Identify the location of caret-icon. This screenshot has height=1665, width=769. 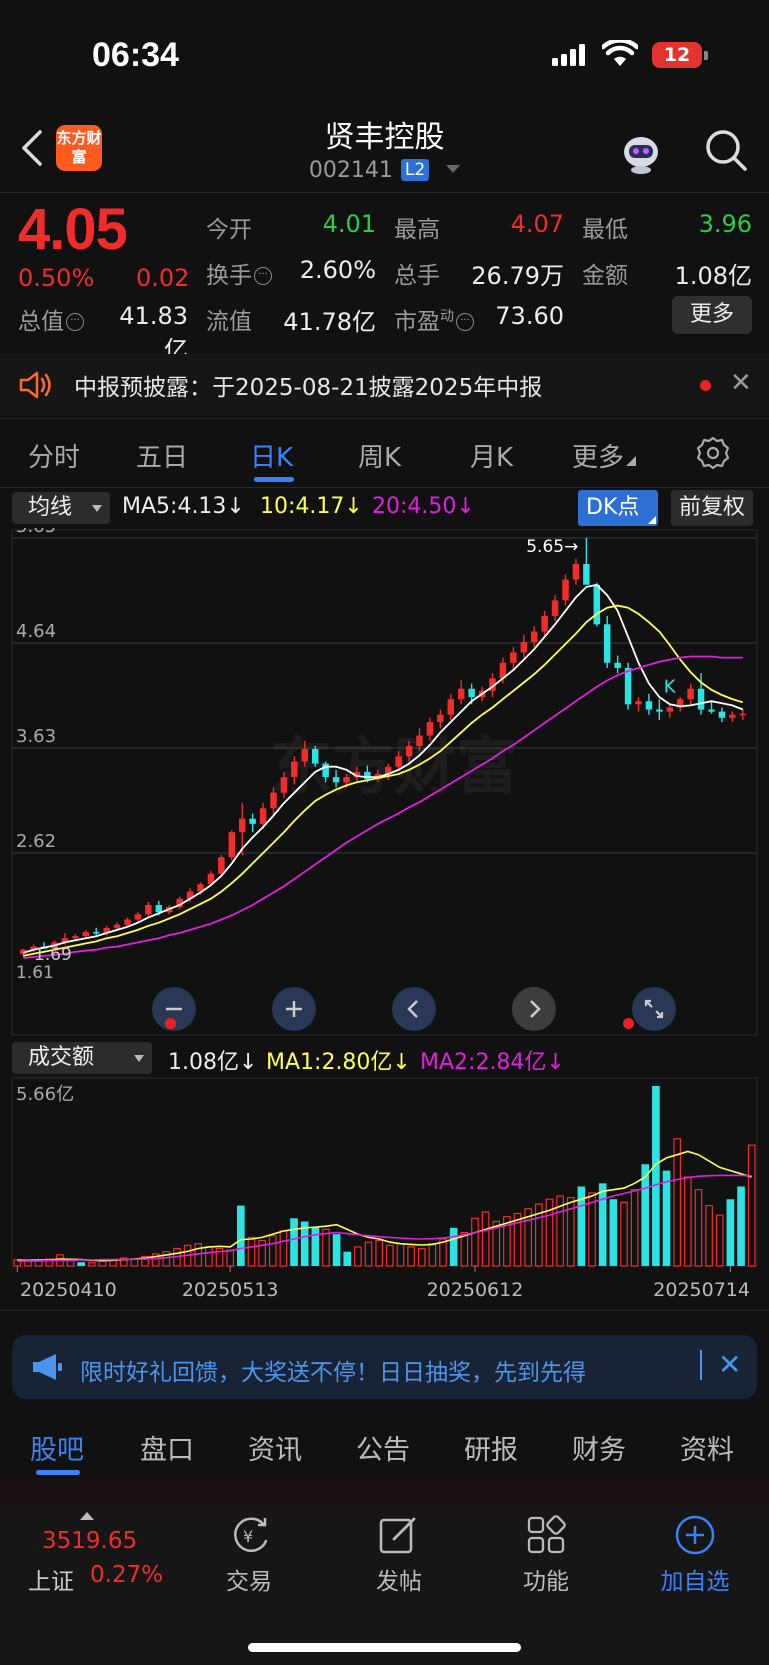
(631, 461).